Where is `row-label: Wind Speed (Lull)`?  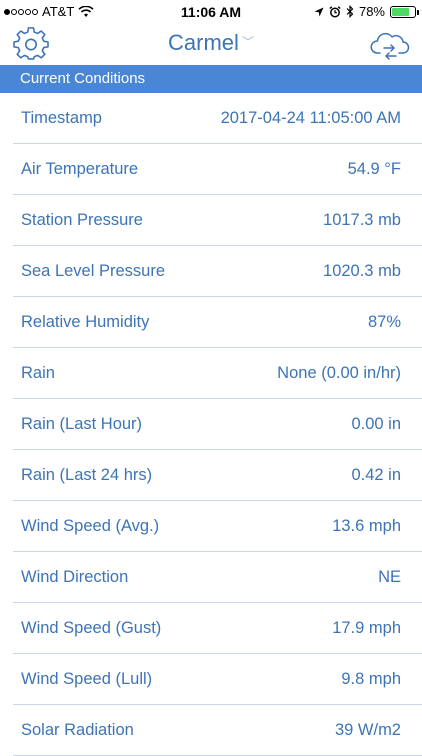
row-label: Wind Speed (Lull) is located at coordinates (87, 678).